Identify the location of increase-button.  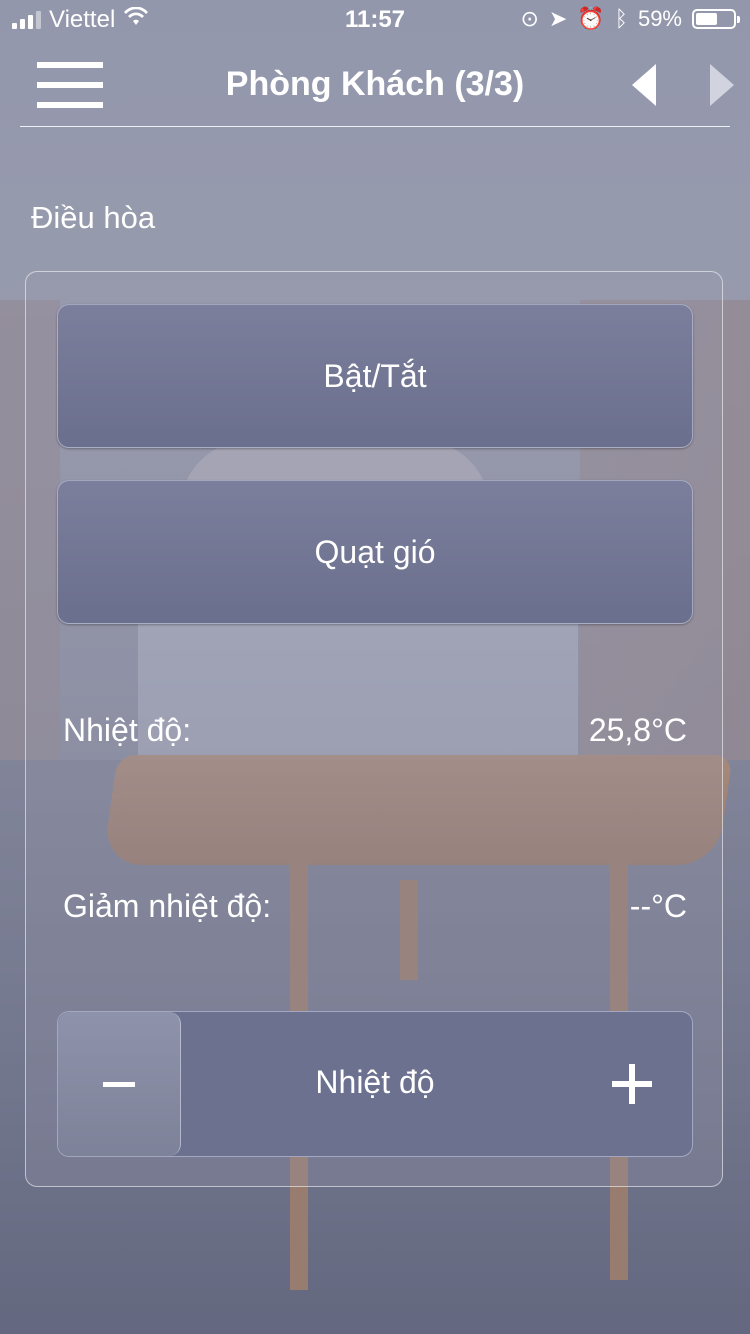
(632, 1084).